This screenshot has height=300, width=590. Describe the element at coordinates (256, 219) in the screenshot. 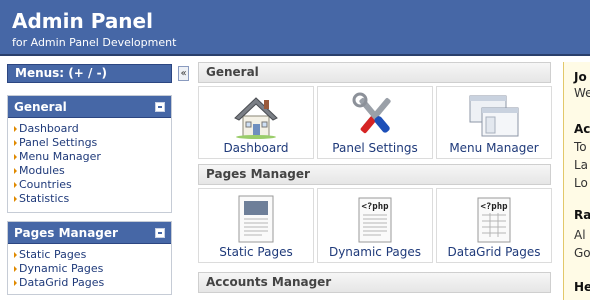

I see `static-page-icon` at that location.